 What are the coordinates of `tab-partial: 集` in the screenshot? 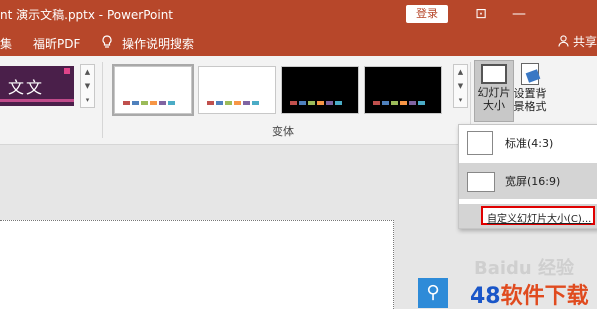 It's located at (6, 43).